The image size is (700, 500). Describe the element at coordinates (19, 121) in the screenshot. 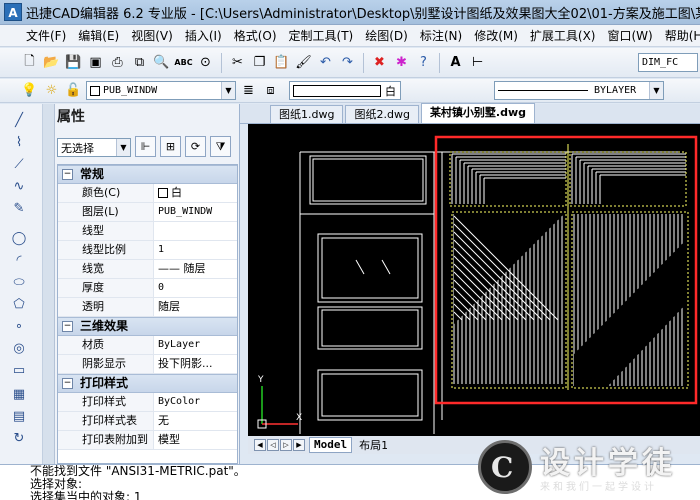

I see `line-icon: ╱` at that location.